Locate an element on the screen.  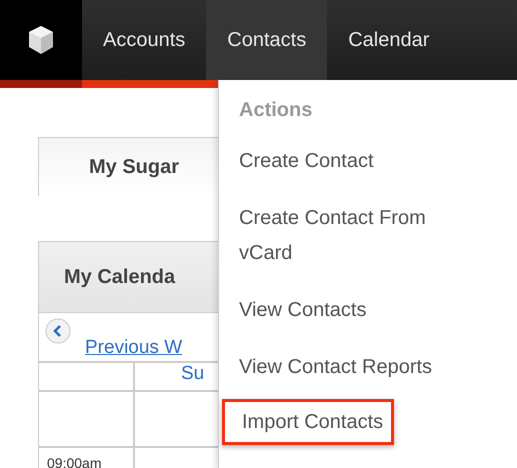
nav-tab: Contacts is located at coordinates (267, 40).